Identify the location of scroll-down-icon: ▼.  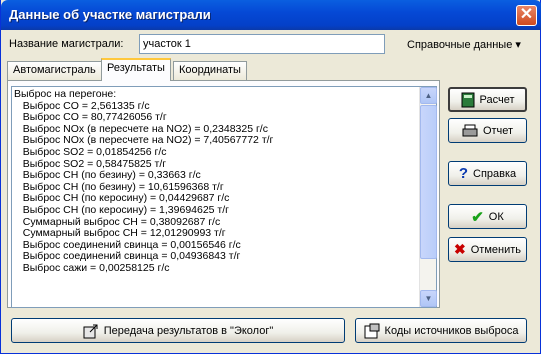
(428, 298).